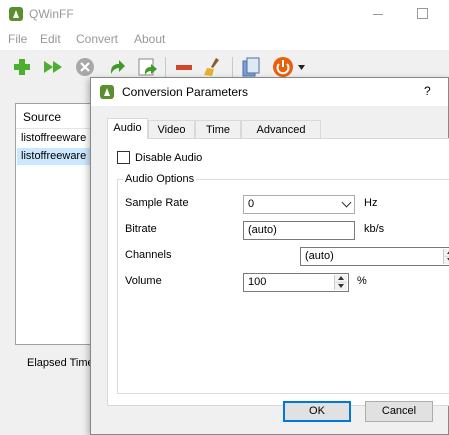 The height and width of the screenshot is (435, 449). What do you see at coordinates (184, 67) in the screenshot?
I see `remove-icon` at bounding box center [184, 67].